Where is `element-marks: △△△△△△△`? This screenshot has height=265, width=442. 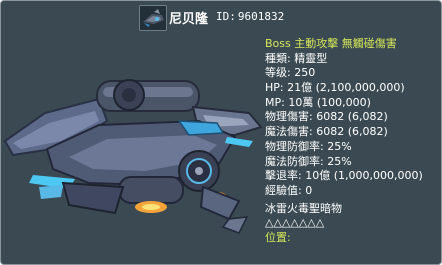 element-marks: △△△△△△△ is located at coordinates (295, 223).